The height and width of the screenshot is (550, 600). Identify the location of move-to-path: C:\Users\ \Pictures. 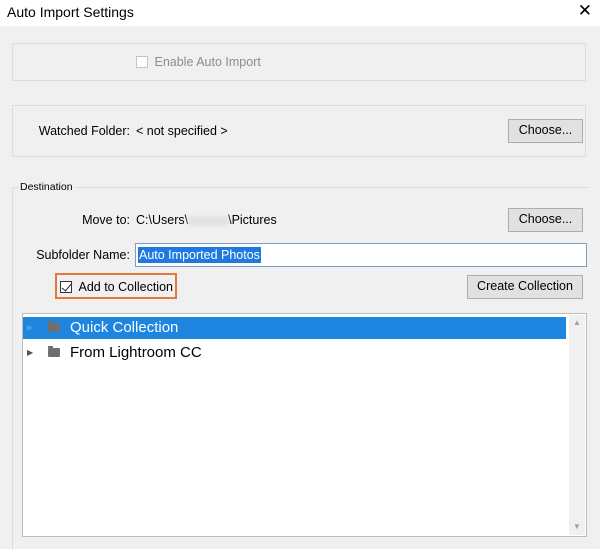
(206, 220).